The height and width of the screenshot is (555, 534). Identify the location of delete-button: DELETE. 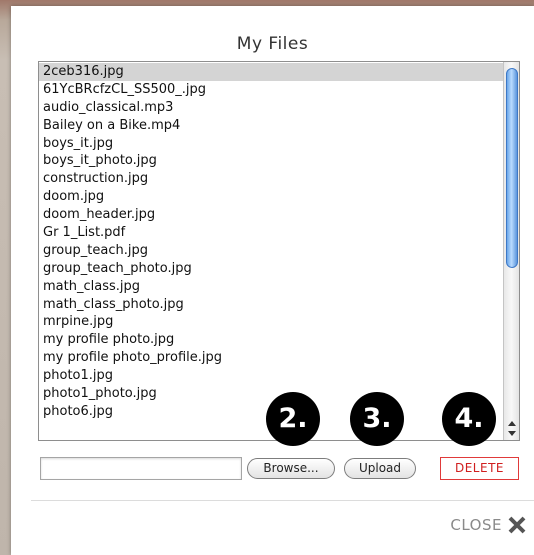
(479, 468).